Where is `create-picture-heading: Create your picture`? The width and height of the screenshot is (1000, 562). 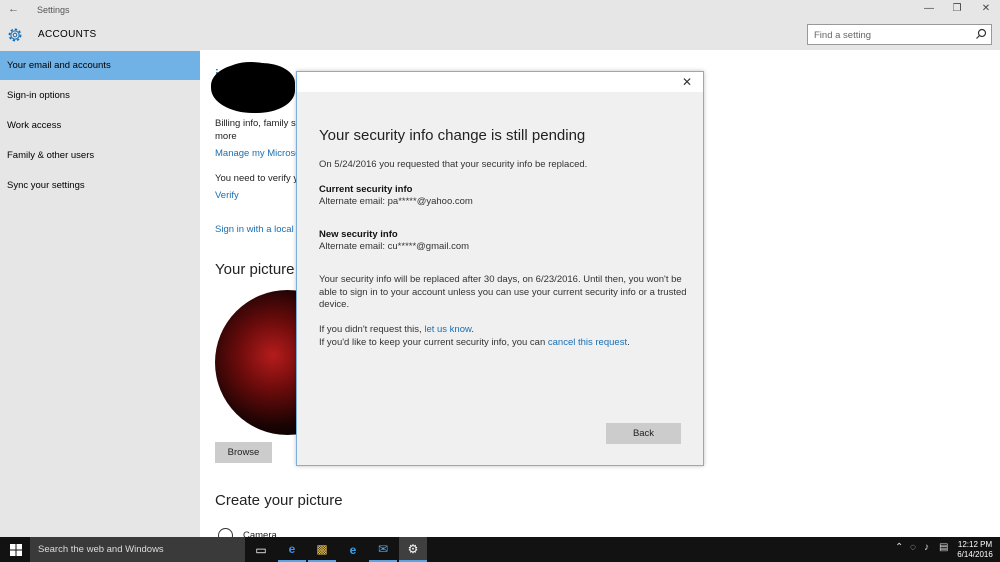 create-picture-heading: Create your picture is located at coordinates (279, 500).